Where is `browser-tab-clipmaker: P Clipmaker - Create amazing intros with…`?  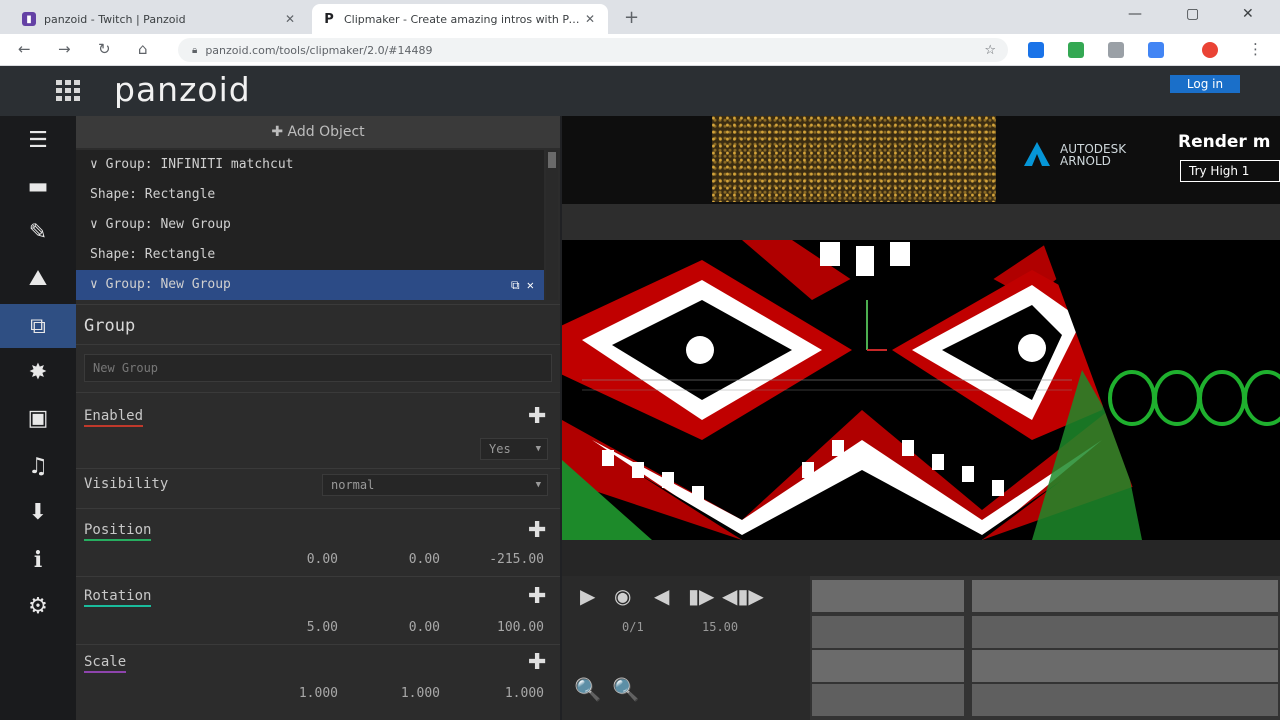 browser-tab-clipmaker: P Clipmaker - Create amazing intros with… is located at coordinates (460, 19).